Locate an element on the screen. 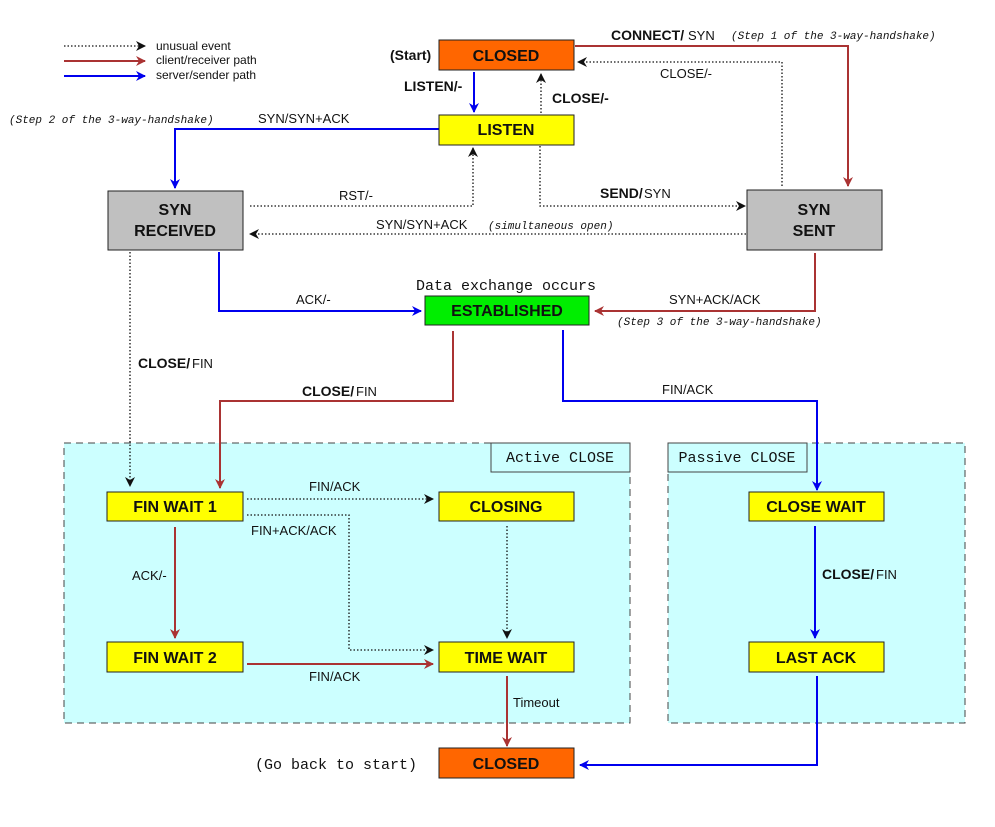  state-syn-received-label-2: RECEIVED is located at coordinates (175, 231).